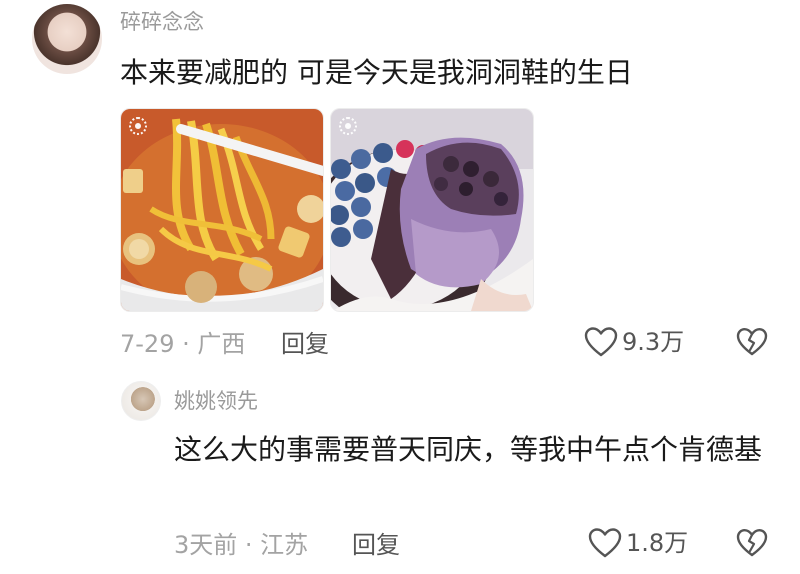 The image size is (800, 574). What do you see at coordinates (468, 449) in the screenshot?
I see `comment-text: 这么大的事需要普天同庆，等我中午点个肯德基` at bounding box center [468, 449].